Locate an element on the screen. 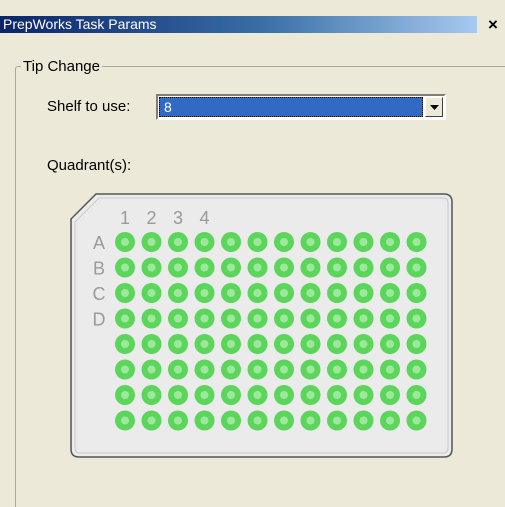 This screenshot has height=507, width=505. column-label: 2 is located at coordinates (151, 218).